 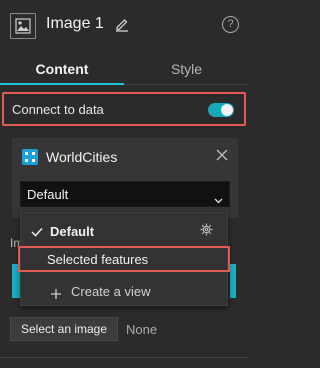 What do you see at coordinates (62, 70) in the screenshot?
I see `tab-content: Content` at bounding box center [62, 70].